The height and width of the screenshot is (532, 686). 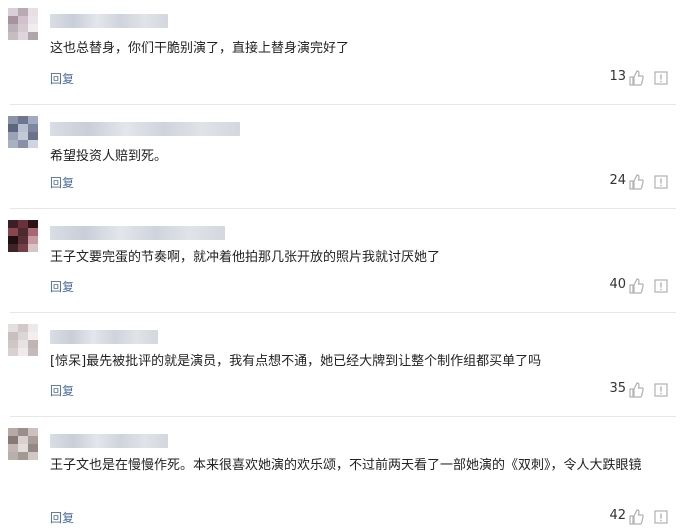 I want to click on comment-text: 王子文要完蛋的节奏啊，就冲着他拍那几张开放的照片我就讨厌她了, so click(x=245, y=257).